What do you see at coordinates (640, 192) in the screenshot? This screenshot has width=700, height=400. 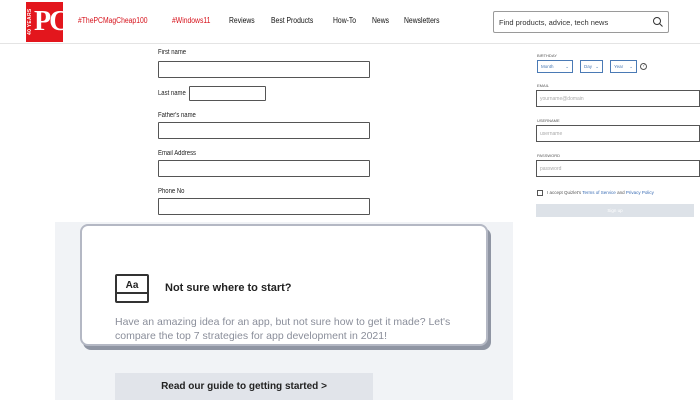 I see `privacy-policy-link: Privacy Policy` at bounding box center [640, 192].